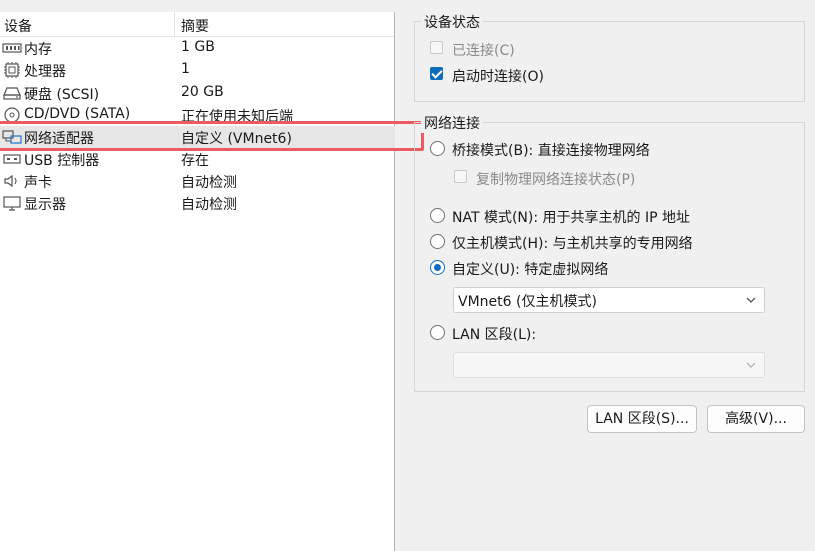 The width and height of the screenshot is (815, 551). What do you see at coordinates (195, 161) in the screenshot?
I see `device-summary: 存在` at bounding box center [195, 161].